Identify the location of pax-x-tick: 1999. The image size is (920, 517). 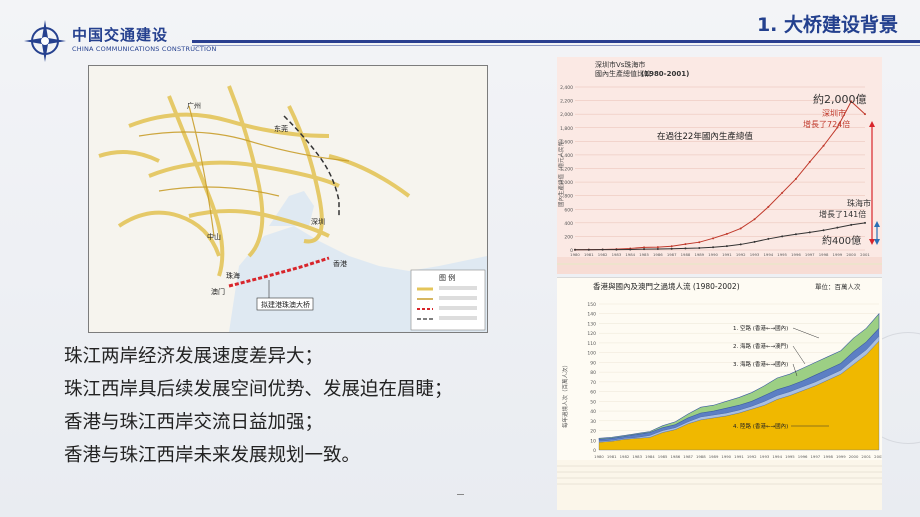
(841, 456).